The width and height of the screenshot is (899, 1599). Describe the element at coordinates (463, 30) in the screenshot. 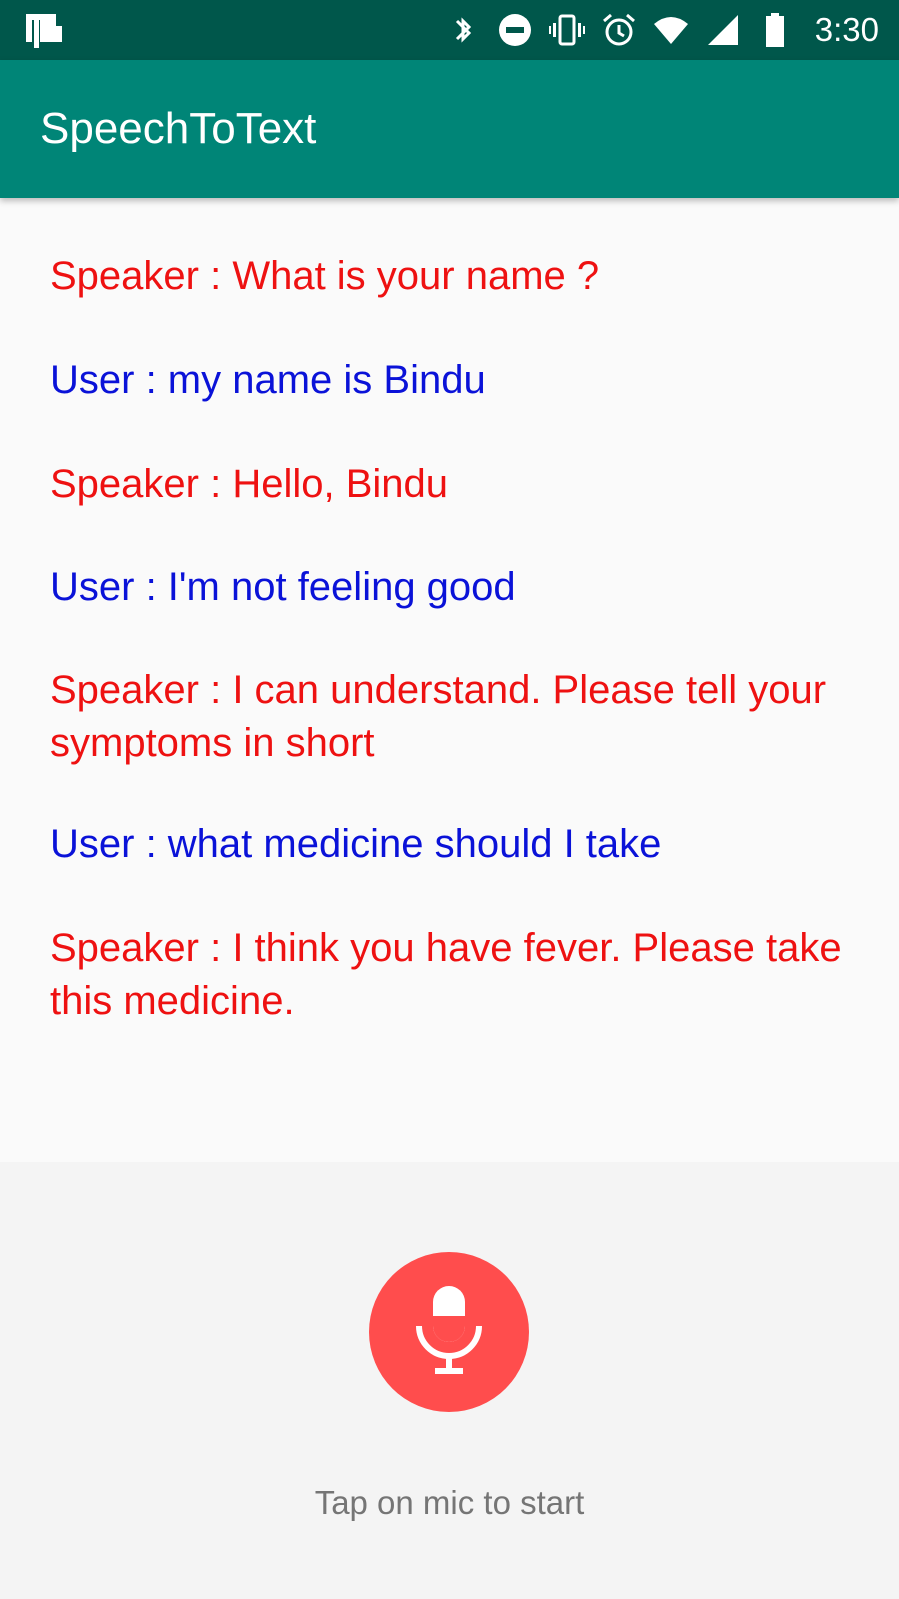

I see `bluetooth-icon` at that location.